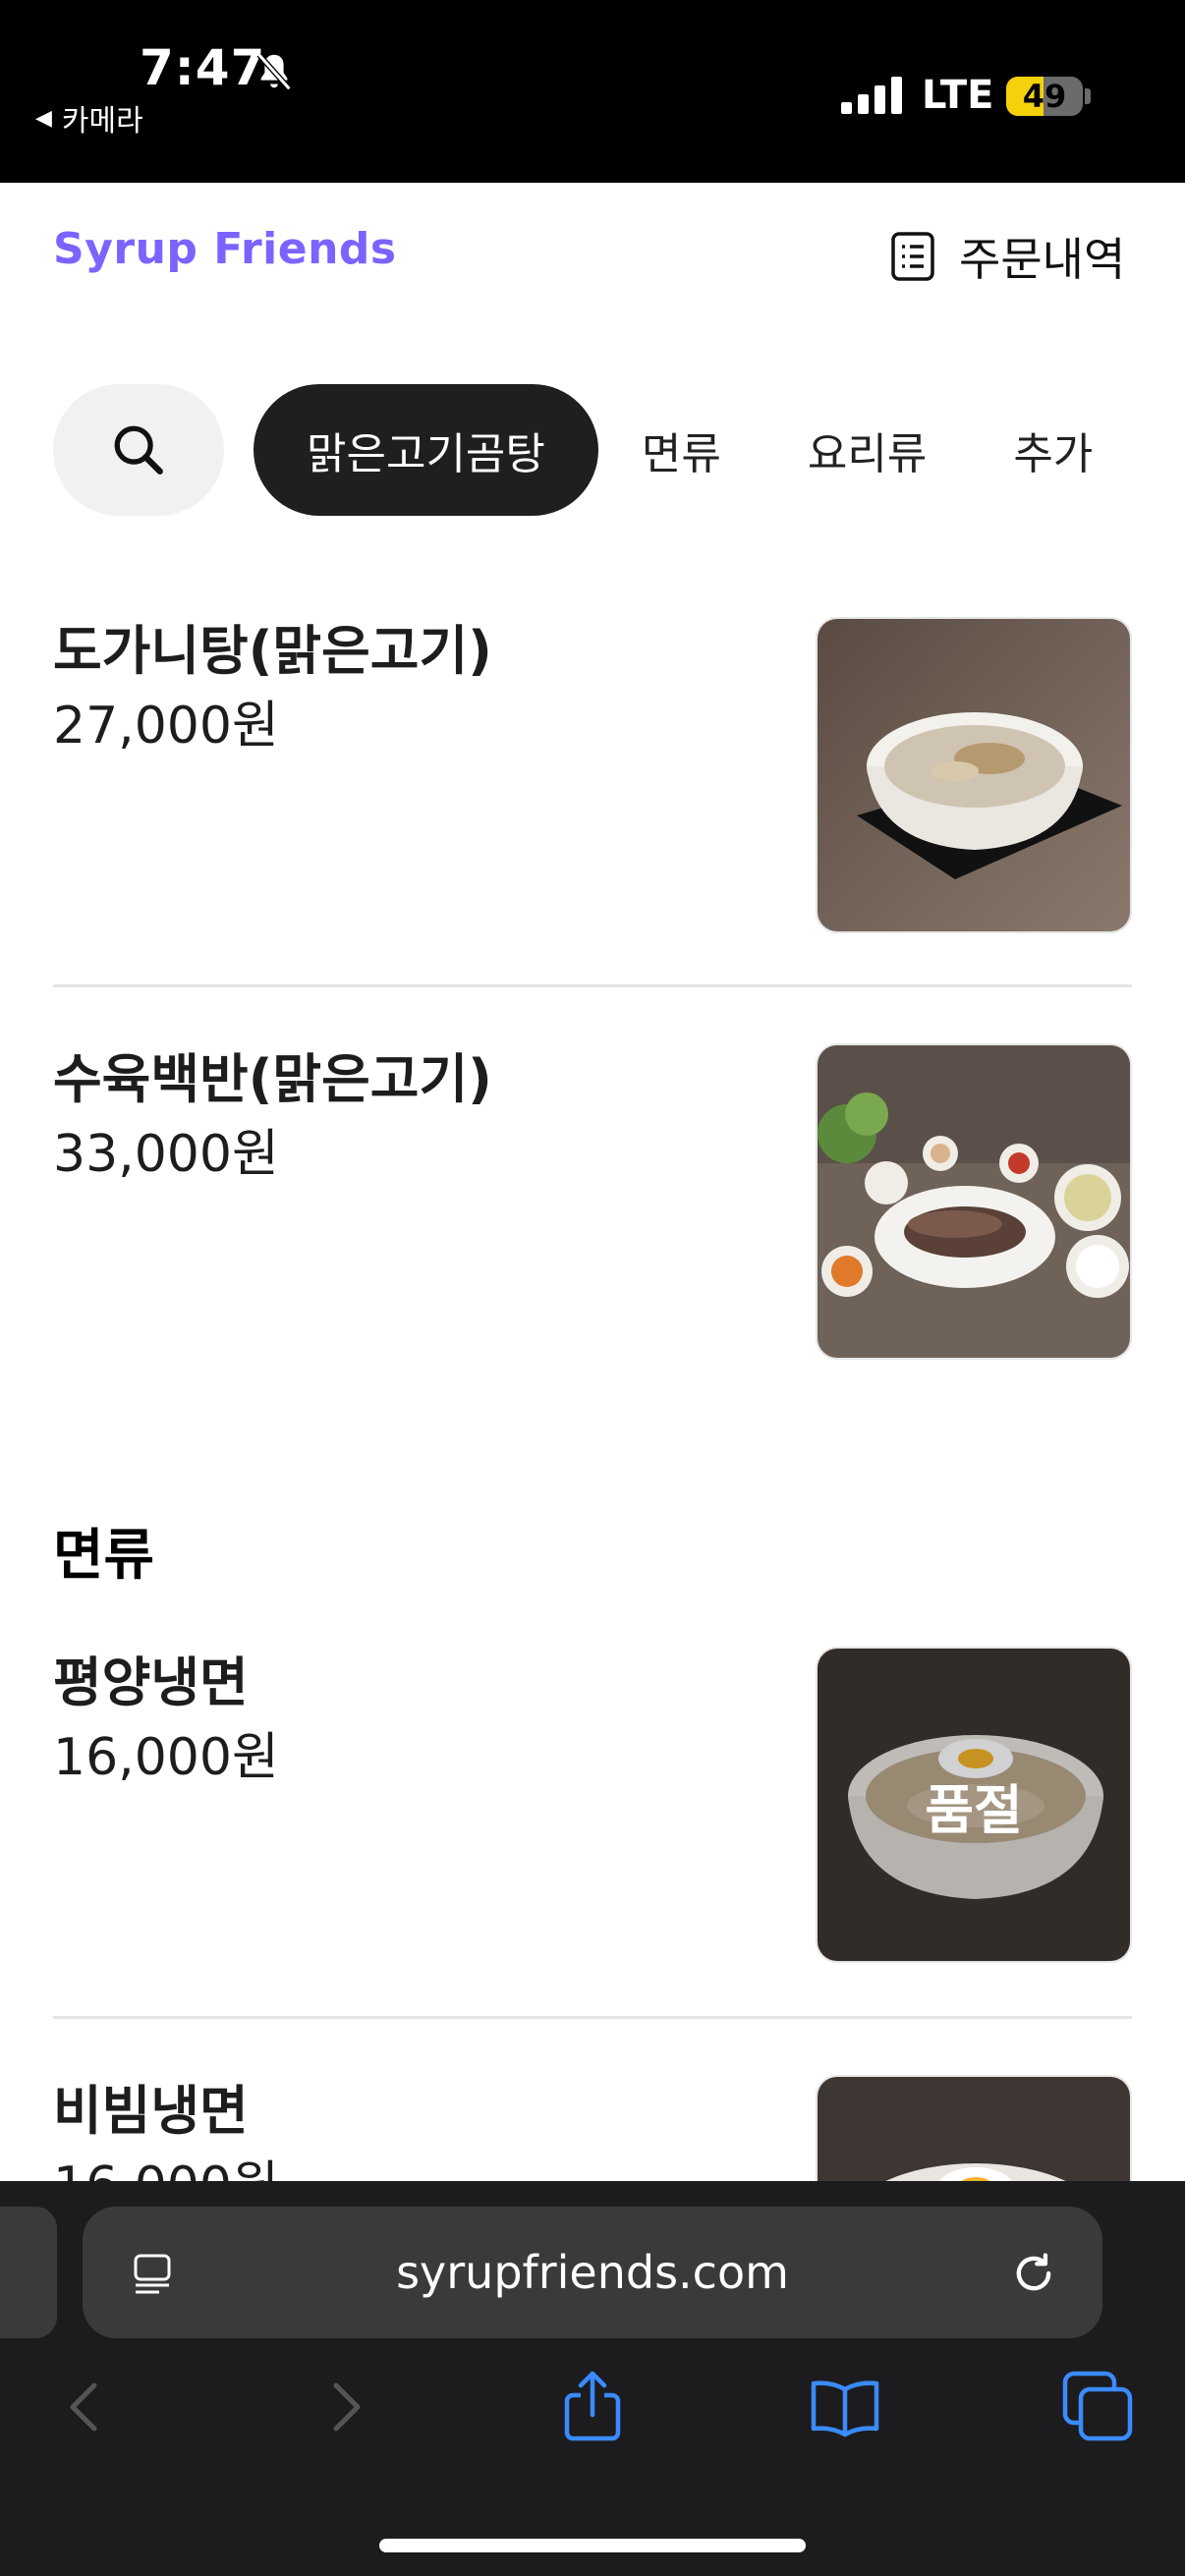  Describe the element at coordinates (87, 2407) in the screenshot. I see `back-arrow-icon` at that location.